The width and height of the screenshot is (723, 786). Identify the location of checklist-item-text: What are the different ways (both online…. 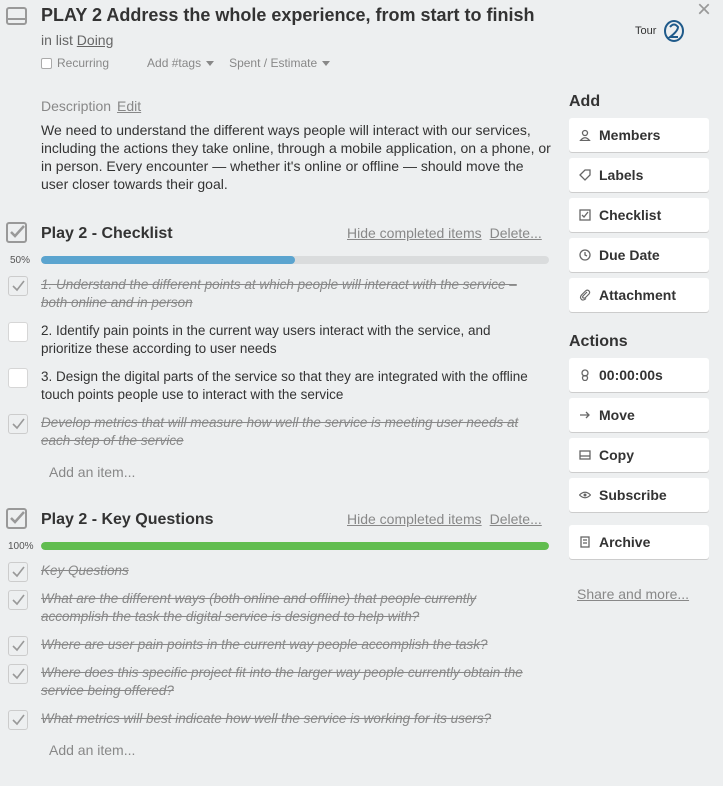
(291, 608).